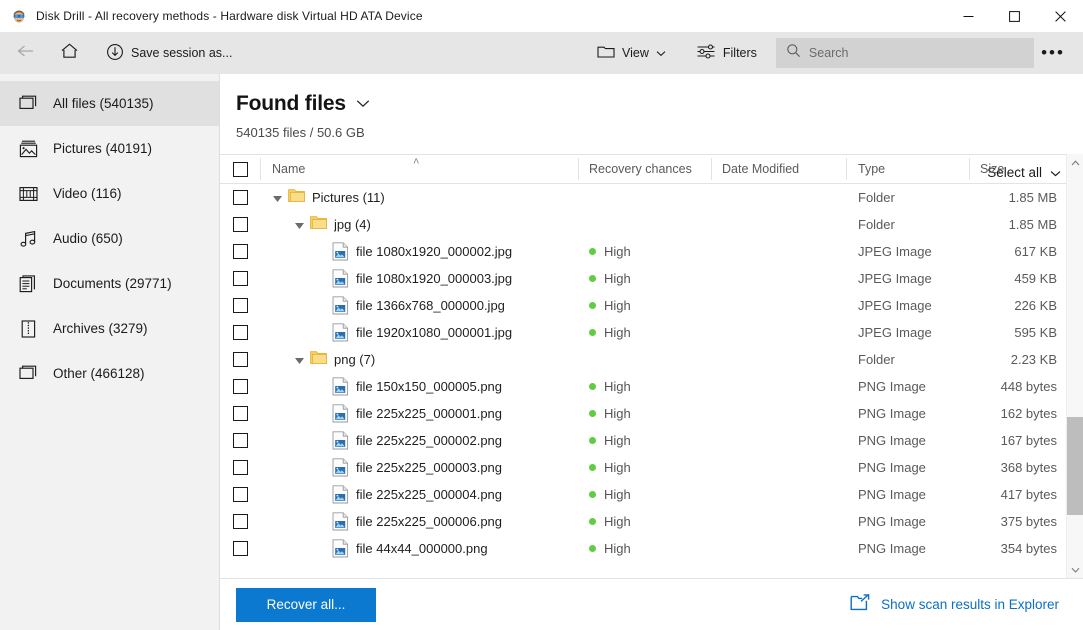 This screenshot has height=630, width=1083. What do you see at coordinates (1060, 16) in the screenshot?
I see `close-button` at bounding box center [1060, 16].